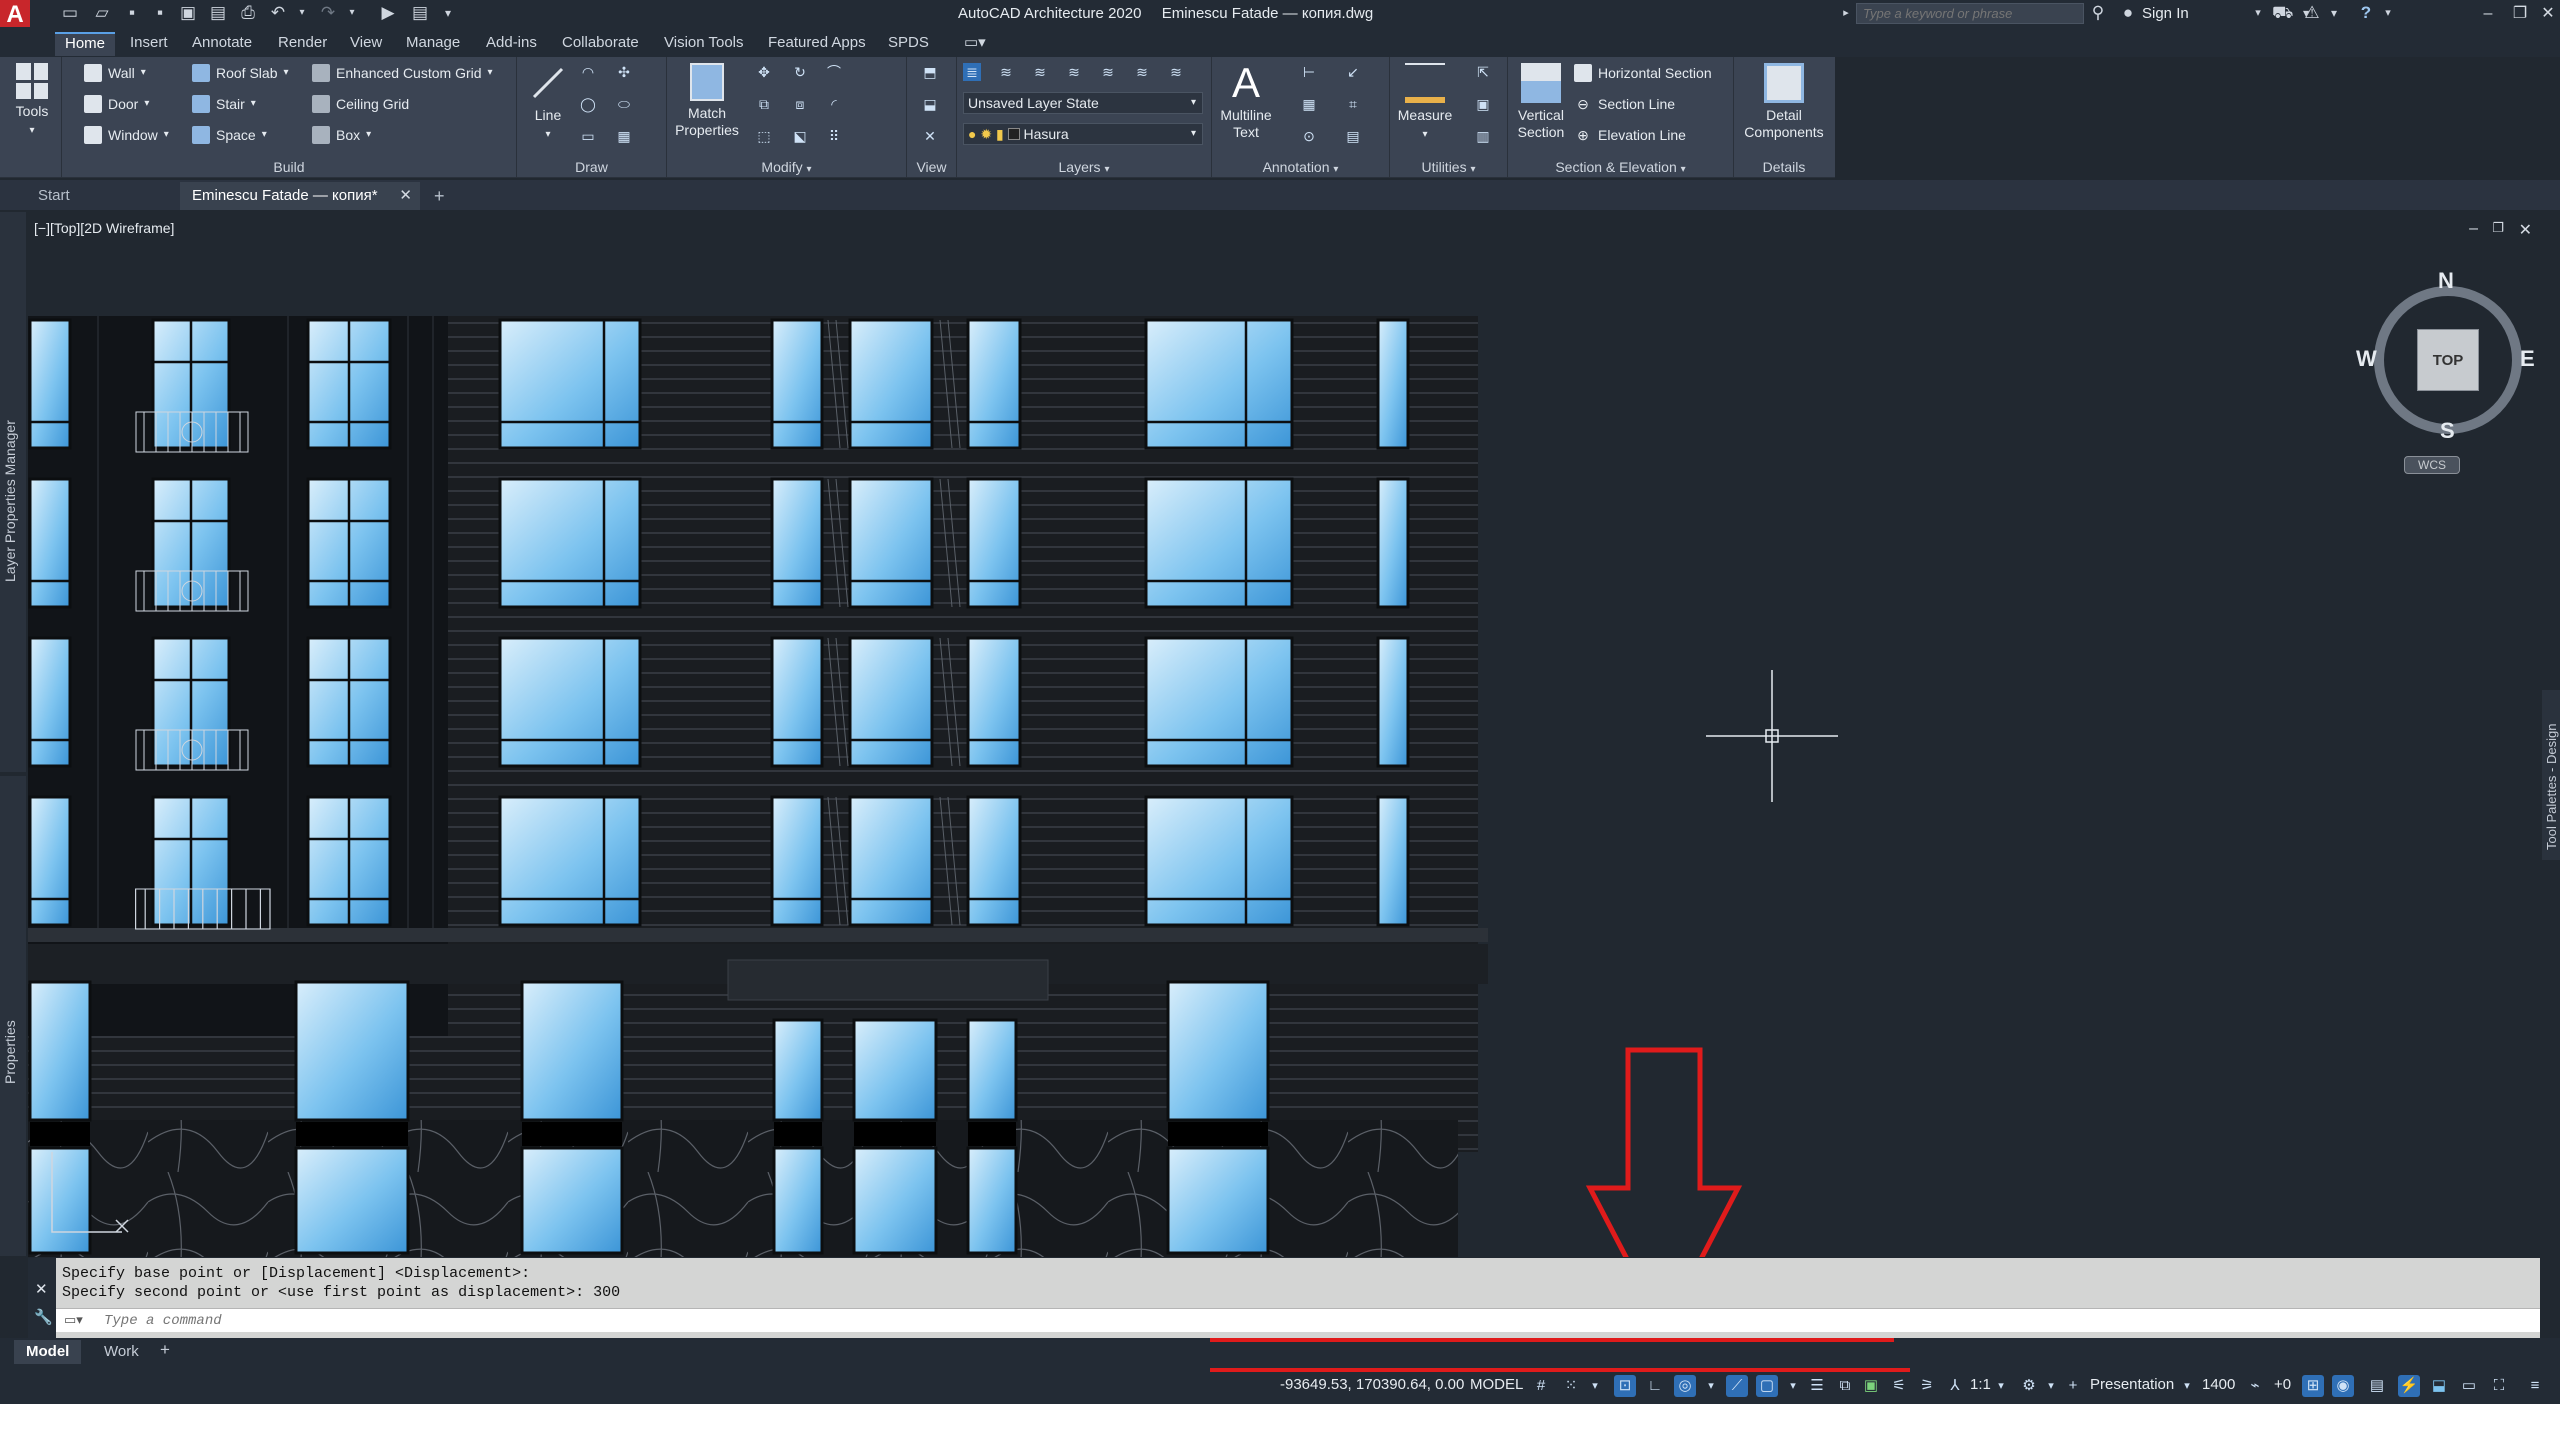  What do you see at coordinates (2218, 1384) in the screenshot?
I see `cut-plane-value: 1400` at bounding box center [2218, 1384].